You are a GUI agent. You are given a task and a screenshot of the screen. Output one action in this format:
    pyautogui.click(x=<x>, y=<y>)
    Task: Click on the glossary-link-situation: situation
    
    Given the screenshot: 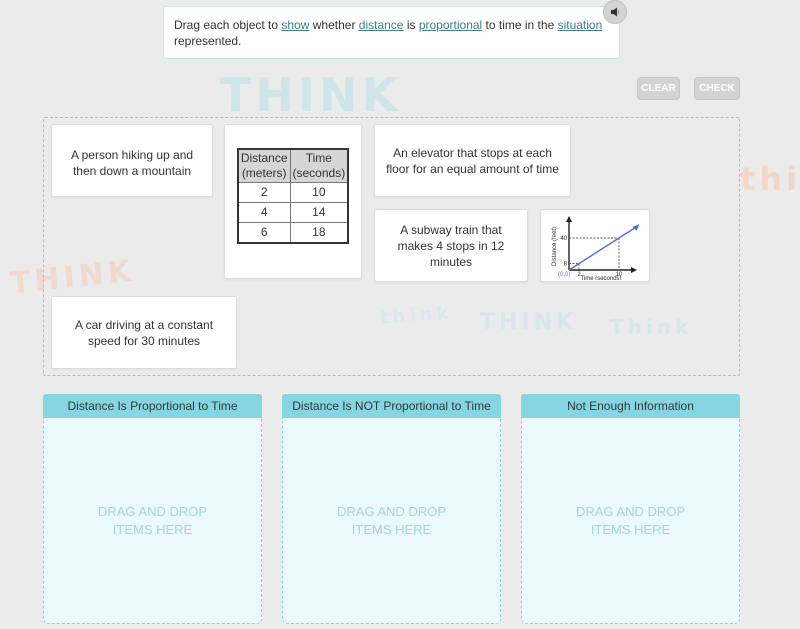 What is the action you would take?
    pyautogui.click(x=580, y=25)
    